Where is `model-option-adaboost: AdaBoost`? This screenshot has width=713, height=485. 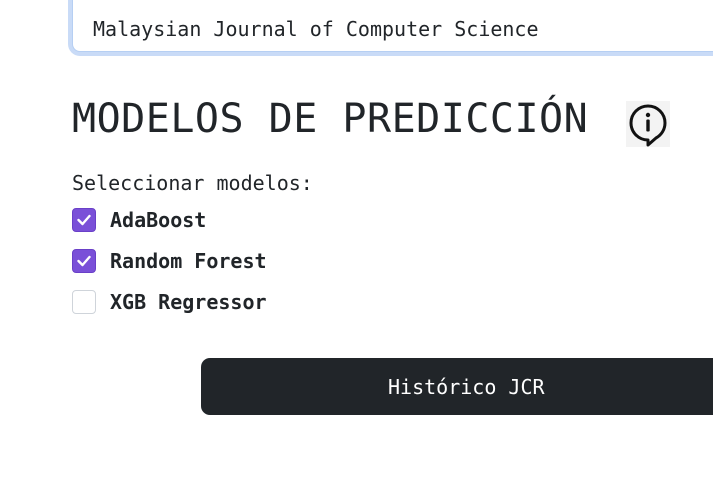
model-option-adaboost: AdaBoost is located at coordinates (139, 220).